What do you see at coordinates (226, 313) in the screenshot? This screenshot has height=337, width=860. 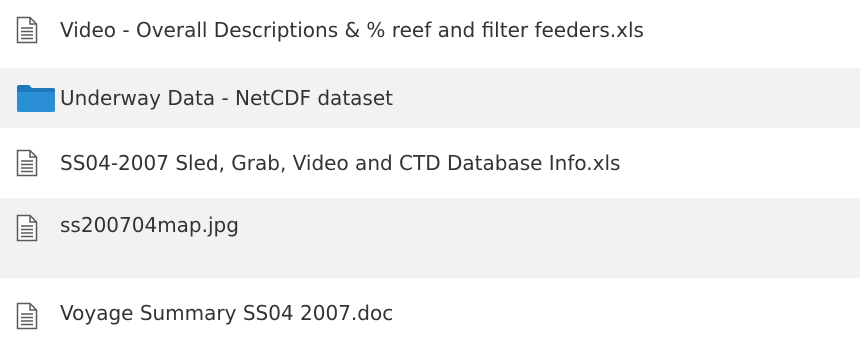 I see `file-name: Voyage Summary SS04 2007.doc` at bounding box center [226, 313].